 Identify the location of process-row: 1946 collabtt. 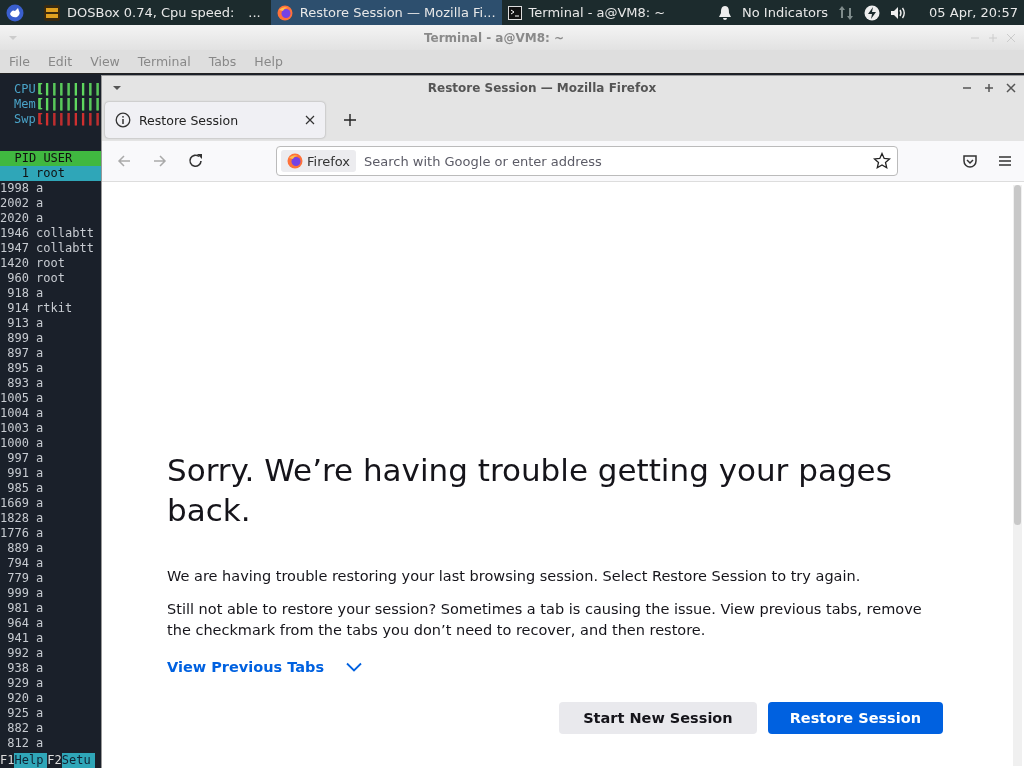
(51, 233).